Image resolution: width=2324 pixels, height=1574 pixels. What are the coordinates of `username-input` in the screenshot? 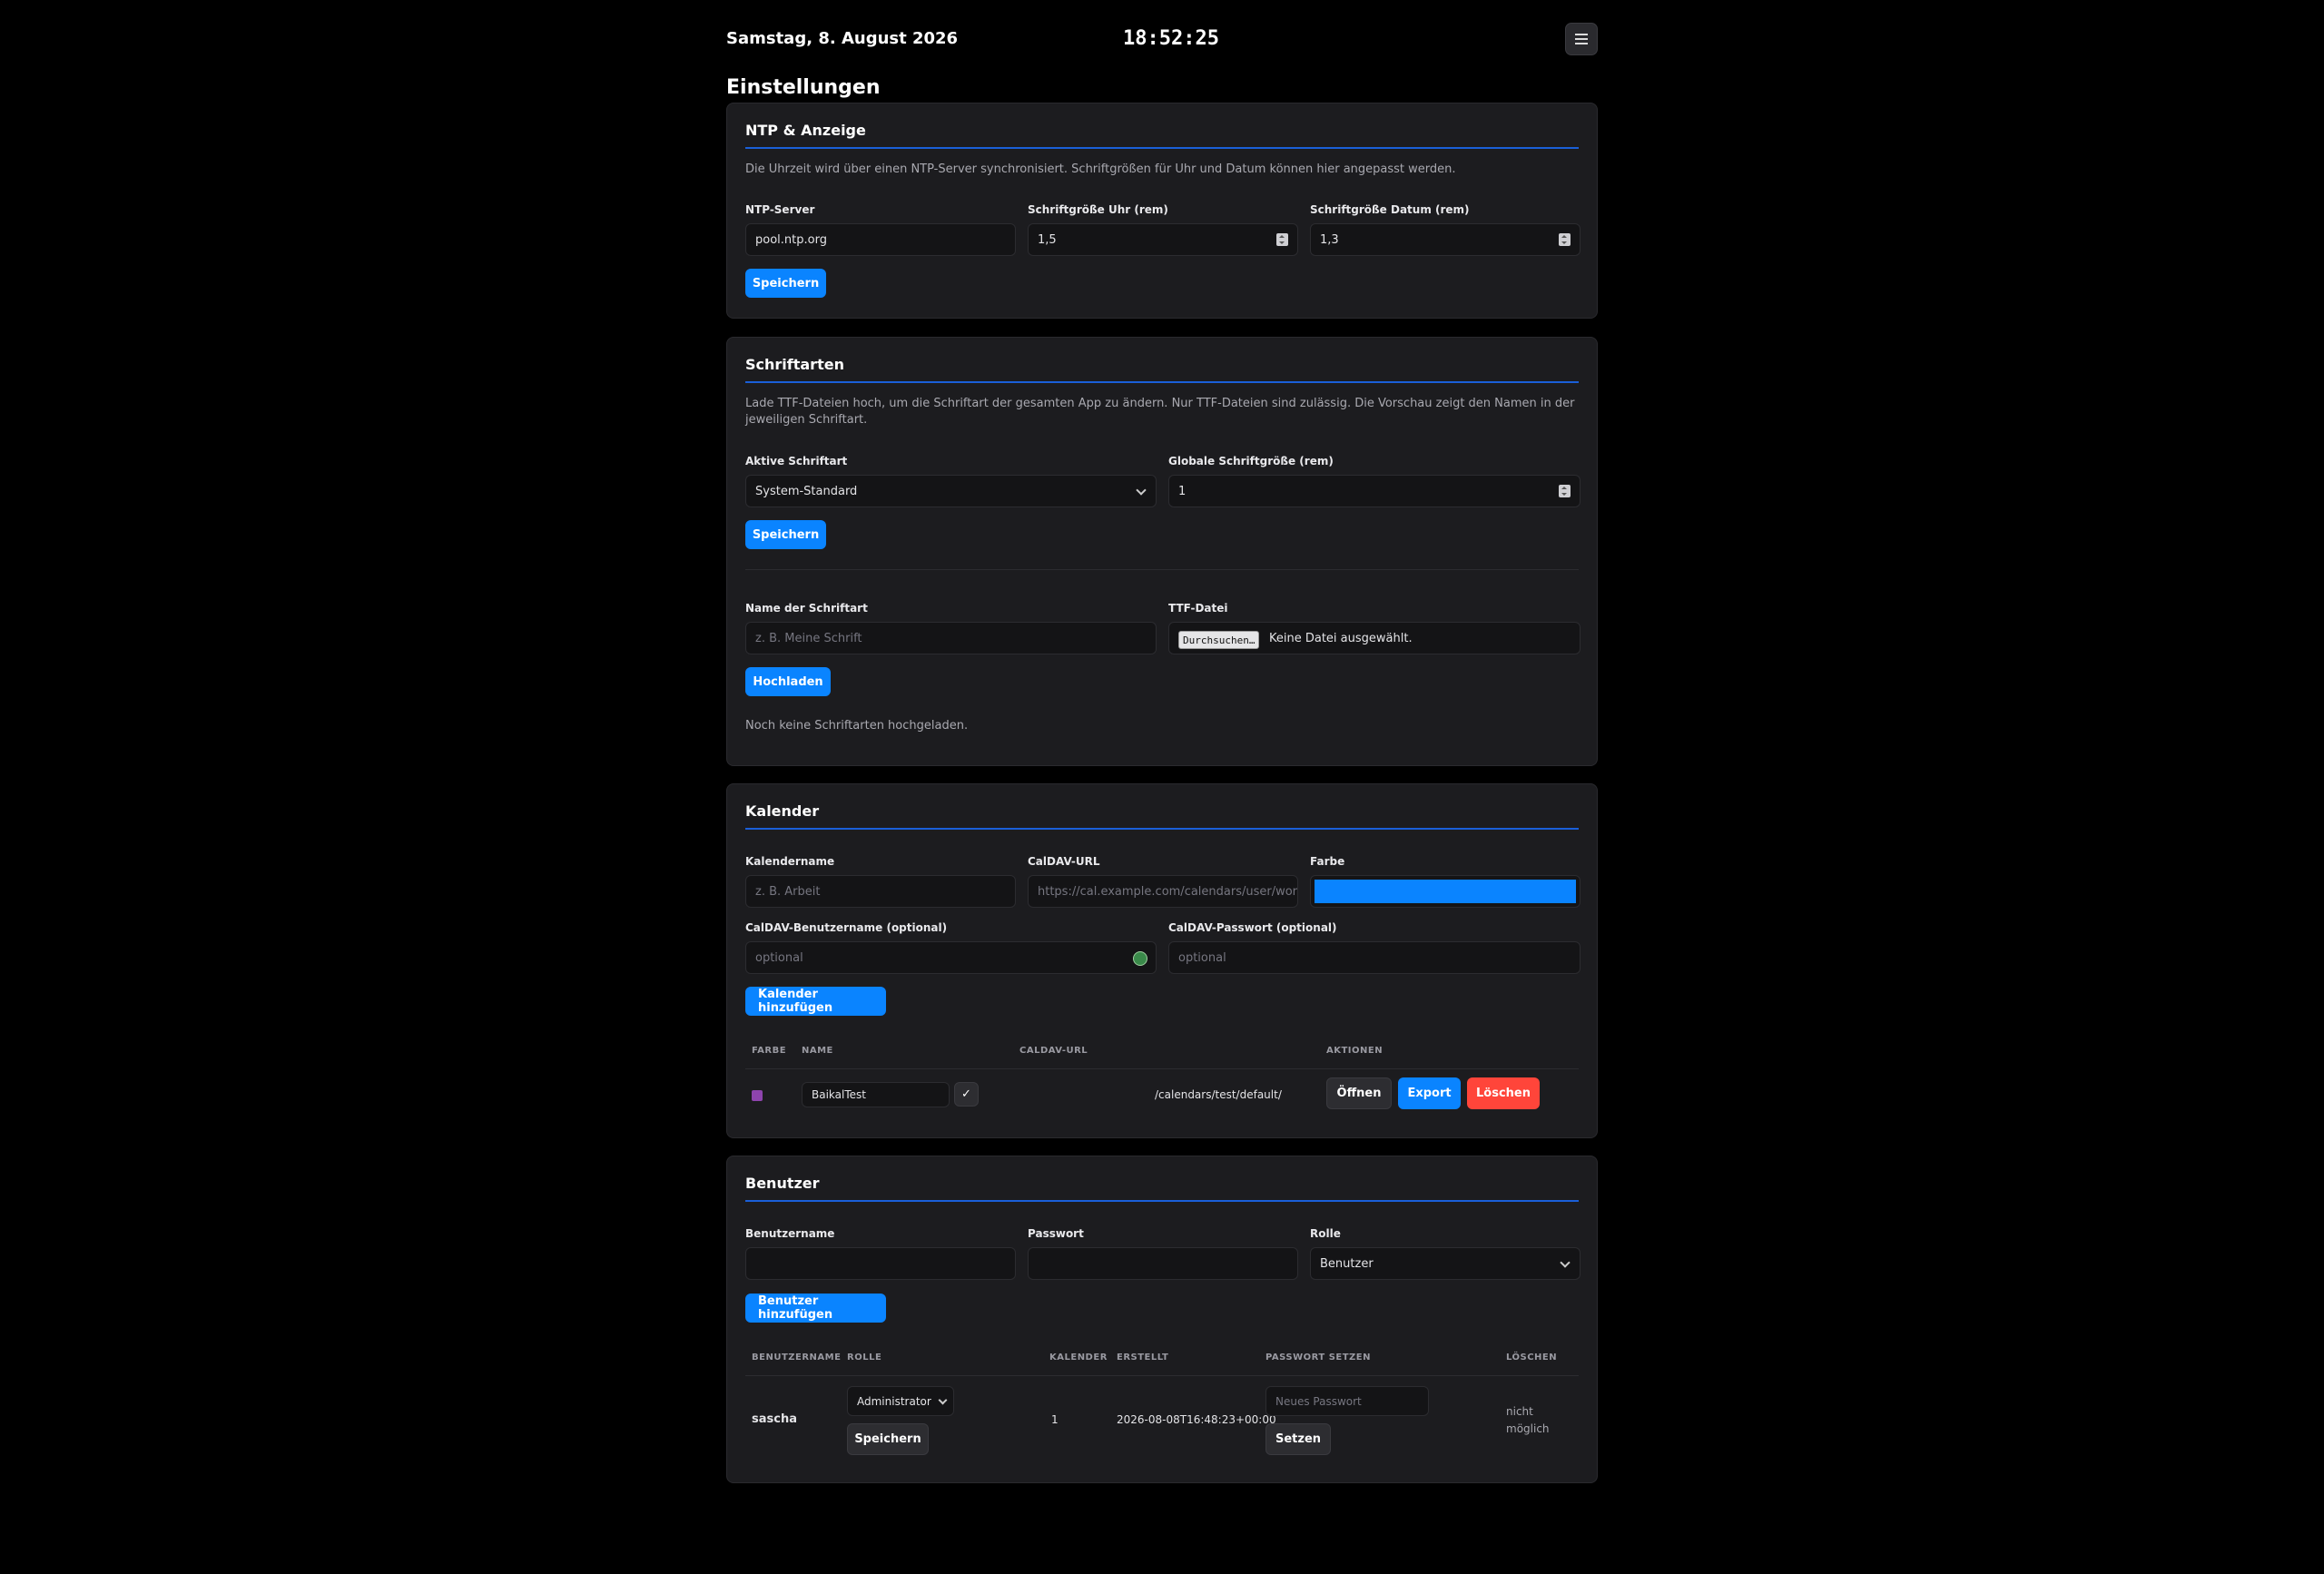 It's located at (880, 1263).